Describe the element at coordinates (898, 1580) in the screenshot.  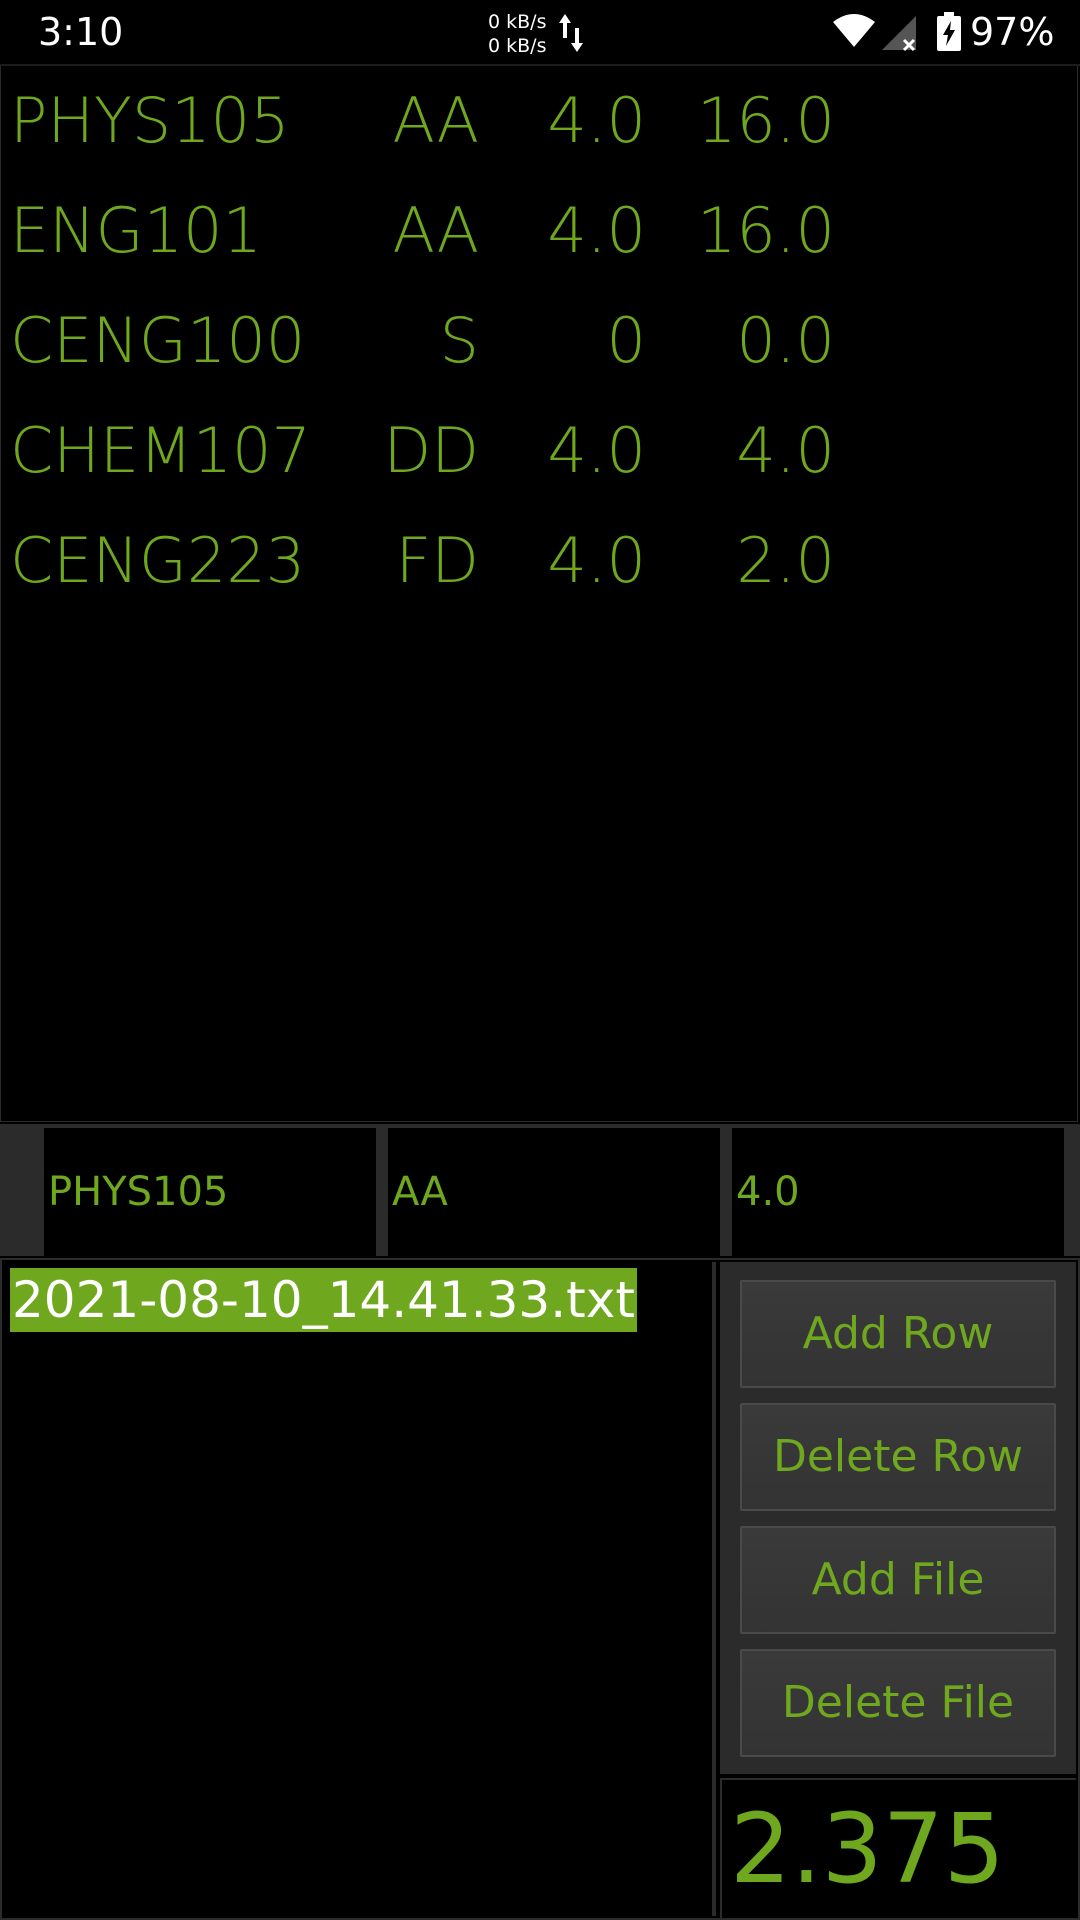
I see `add-file-button: Add File` at that location.